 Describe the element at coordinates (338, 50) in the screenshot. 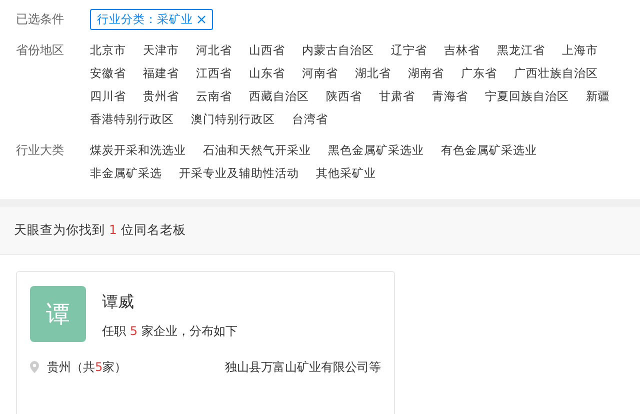

I see `filter-option: 内蒙古自治区` at that location.